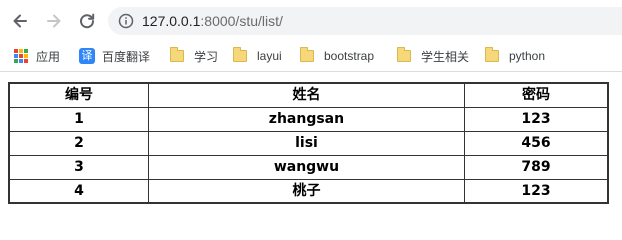 The image size is (622, 240). I want to click on table-row: 1 zhangsan 123, so click(308, 119).